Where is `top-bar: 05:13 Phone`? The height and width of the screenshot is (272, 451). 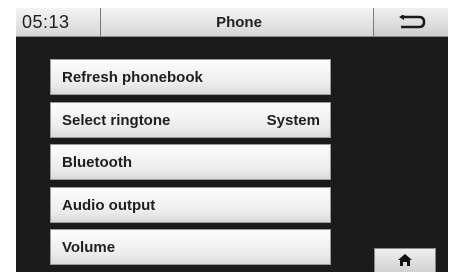 top-bar: 05:13 Phone is located at coordinates (232, 22).